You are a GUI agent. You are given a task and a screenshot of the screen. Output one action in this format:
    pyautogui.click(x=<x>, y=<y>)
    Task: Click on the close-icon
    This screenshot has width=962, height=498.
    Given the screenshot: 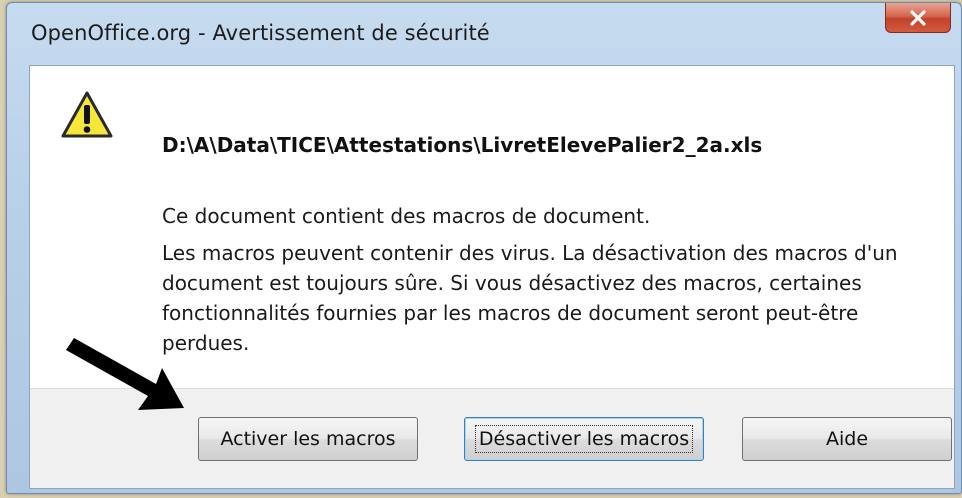 What is the action you would take?
    pyautogui.click(x=918, y=17)
    